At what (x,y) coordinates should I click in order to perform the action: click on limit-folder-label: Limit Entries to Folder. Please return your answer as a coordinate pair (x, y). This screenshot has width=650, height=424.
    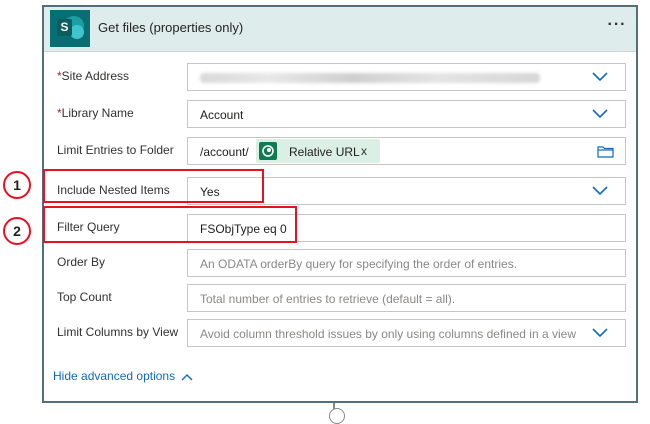
    Looking at the image, I should click on (115, 150).